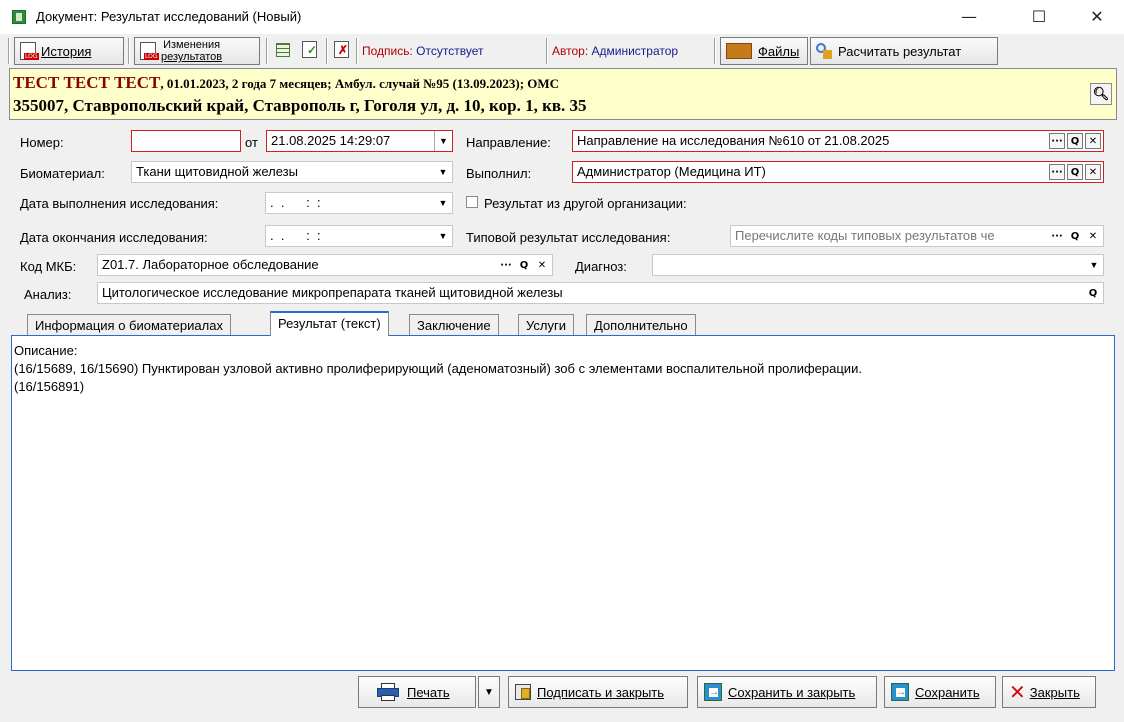 The height and width of the screenshot is (722, 1124). Describe the element at coordinates (62, 173) in the screenshot. I see `biomaterial-label: Биоматериал:` at that location.